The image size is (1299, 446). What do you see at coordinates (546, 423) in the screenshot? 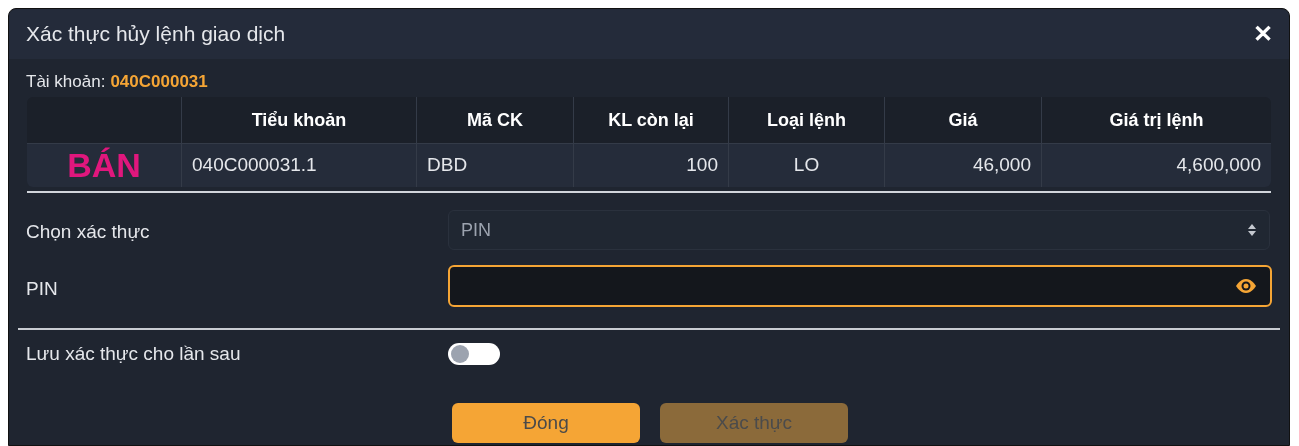
I see `close-button: Đóng` at bounding box center [546, 423].